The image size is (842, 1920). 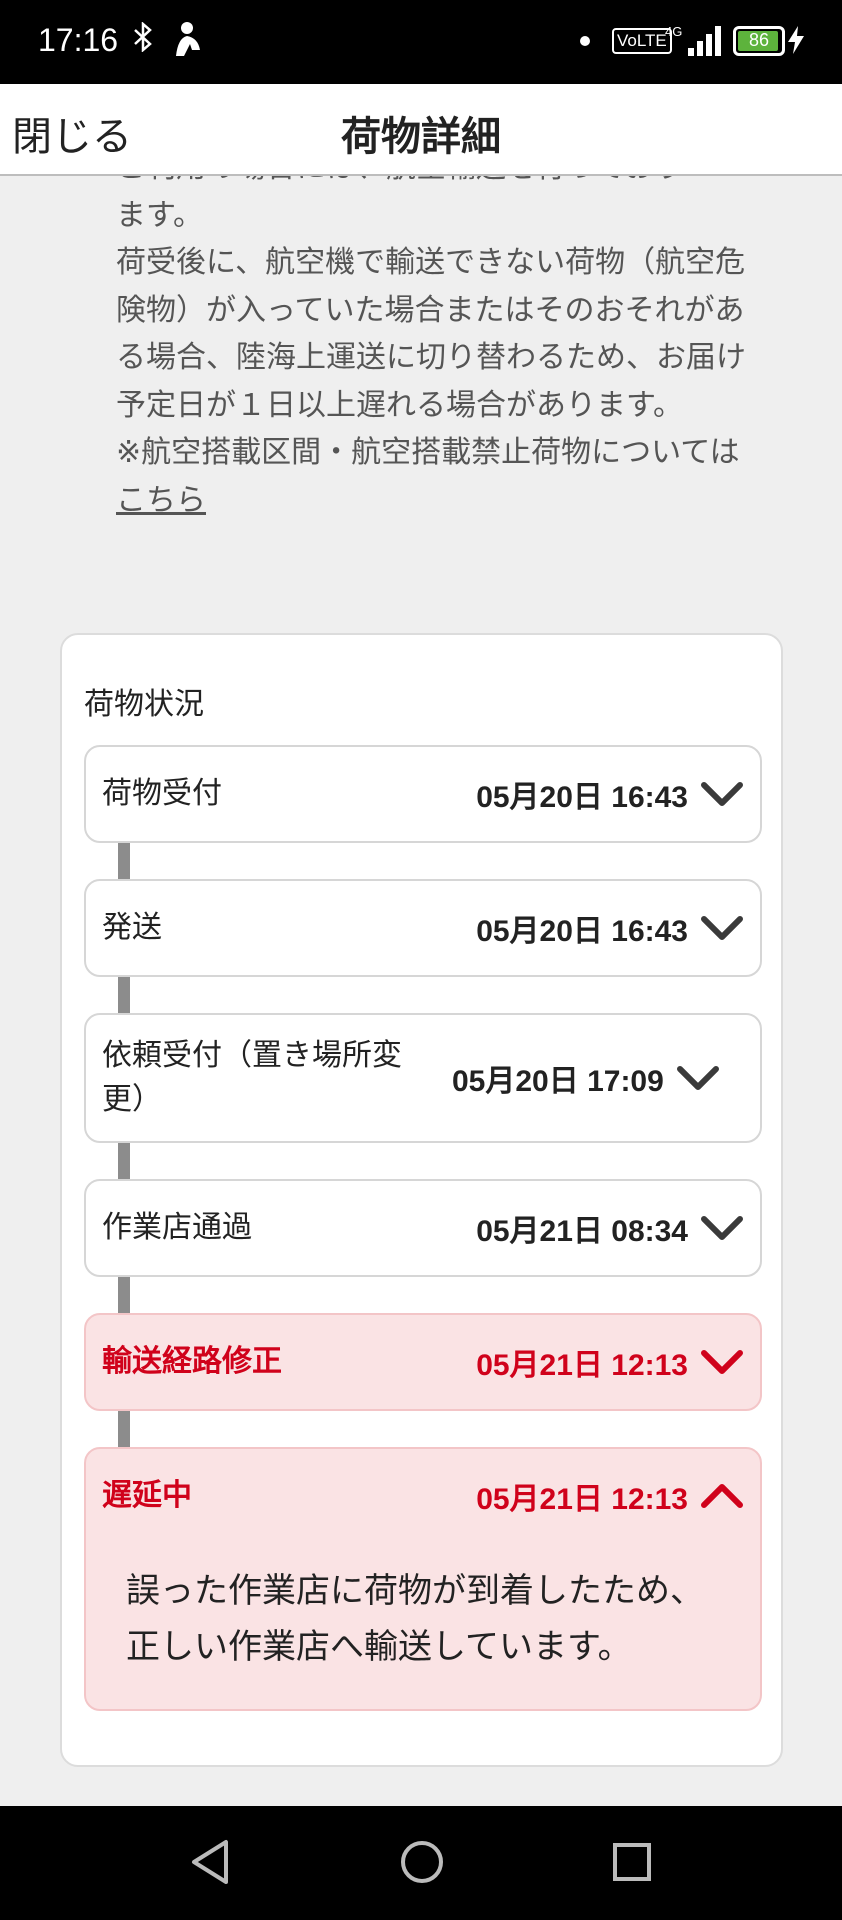 I want to click on details-link: こちら, so click(x=161, y=500).